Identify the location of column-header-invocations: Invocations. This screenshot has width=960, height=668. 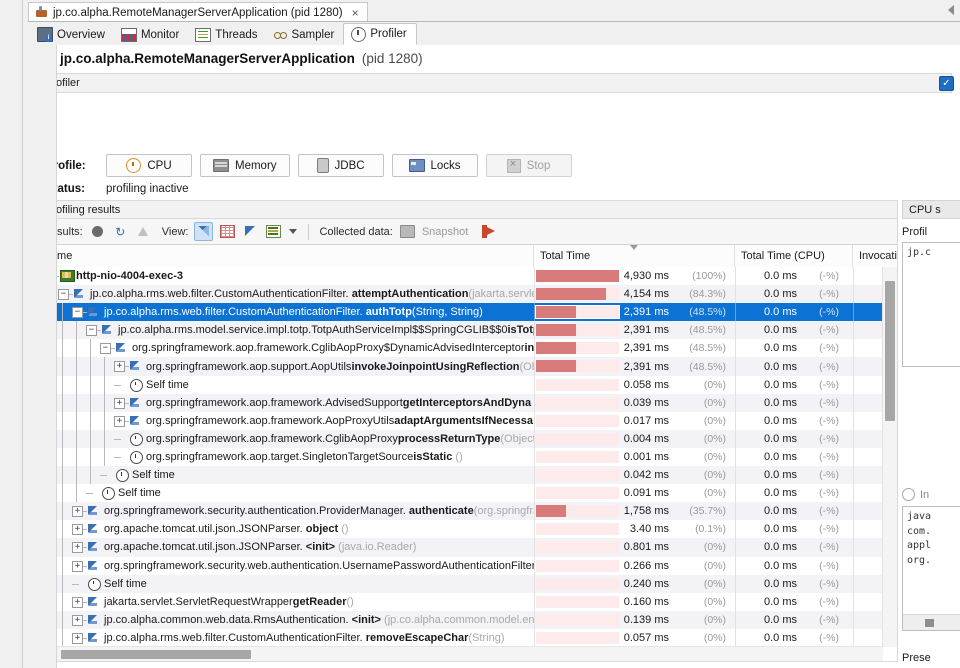
(875, 256).